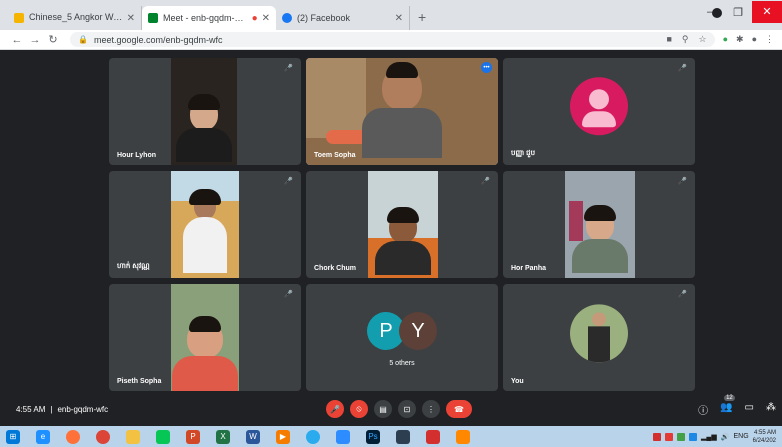 The width and height of the screenshot is (782, 447). I want to click on participant-name: ហាក់ សុវណ្ណ, so click(133, 266).